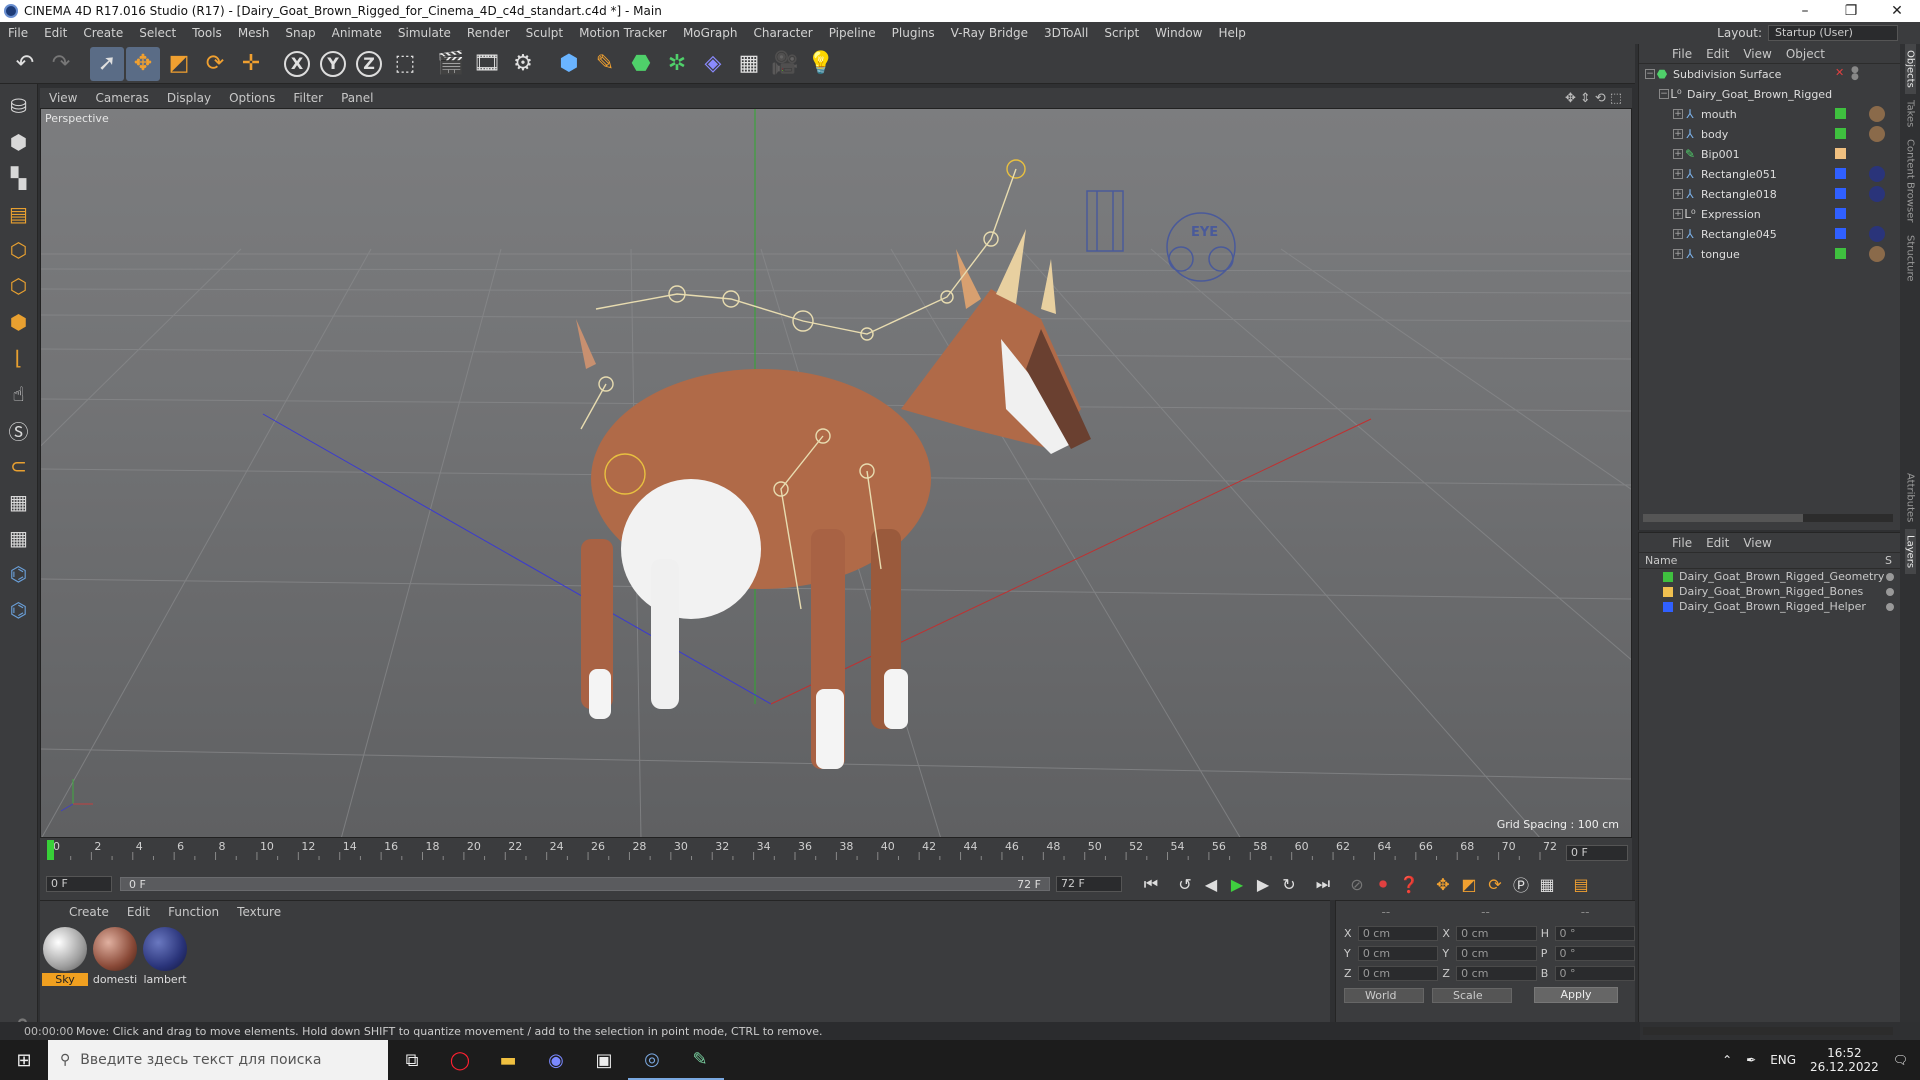  I want to click on python-icon: ⌬, so click(19, 574).